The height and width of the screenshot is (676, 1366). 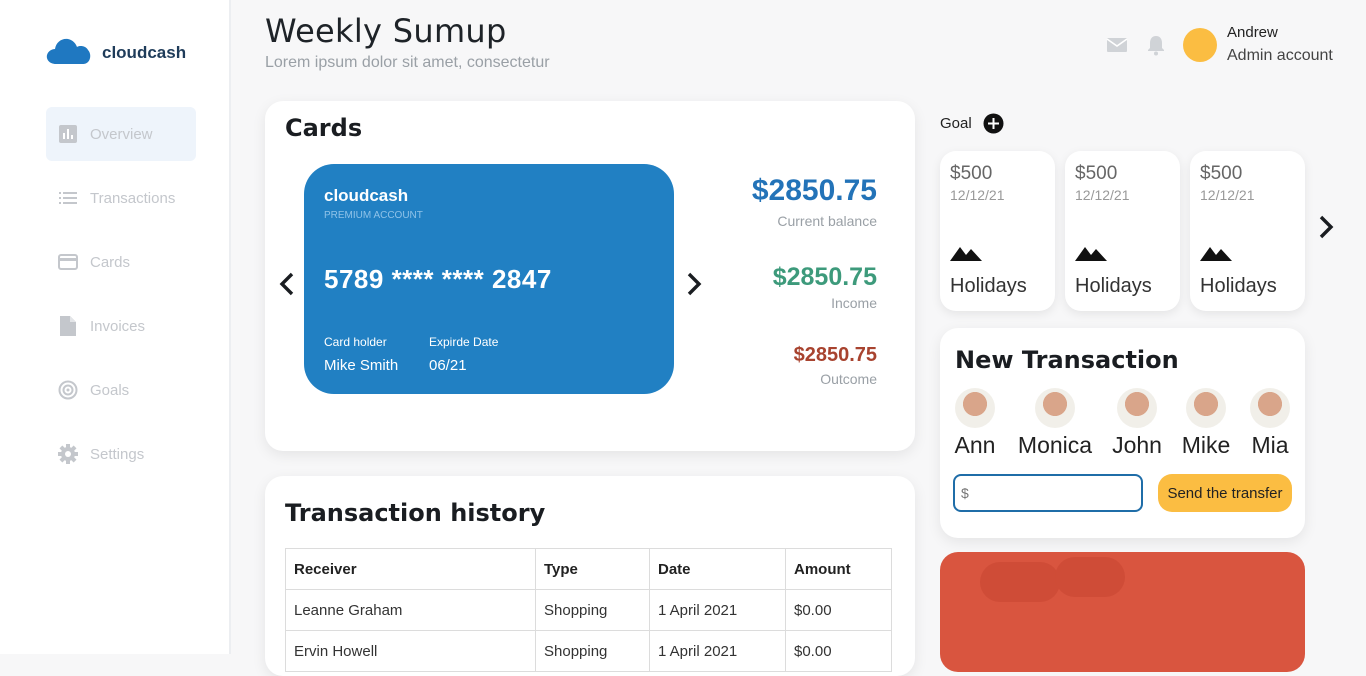 What do you see at coordinates (1137, 445) in the screenshot?
I see `contact-name: John` at bounding box center [1137, 445].